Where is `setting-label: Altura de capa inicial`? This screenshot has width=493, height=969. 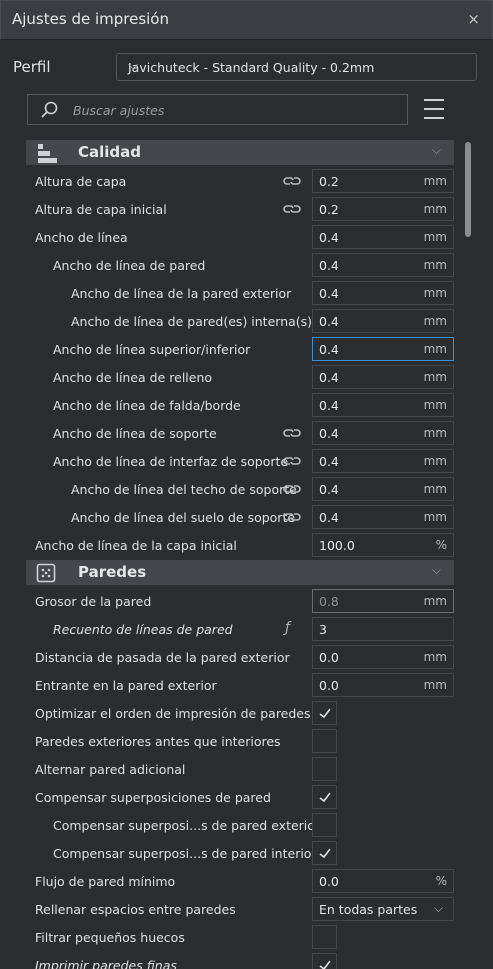 setting-label: Altura de capa inicial is located at coordinates (101, 209).